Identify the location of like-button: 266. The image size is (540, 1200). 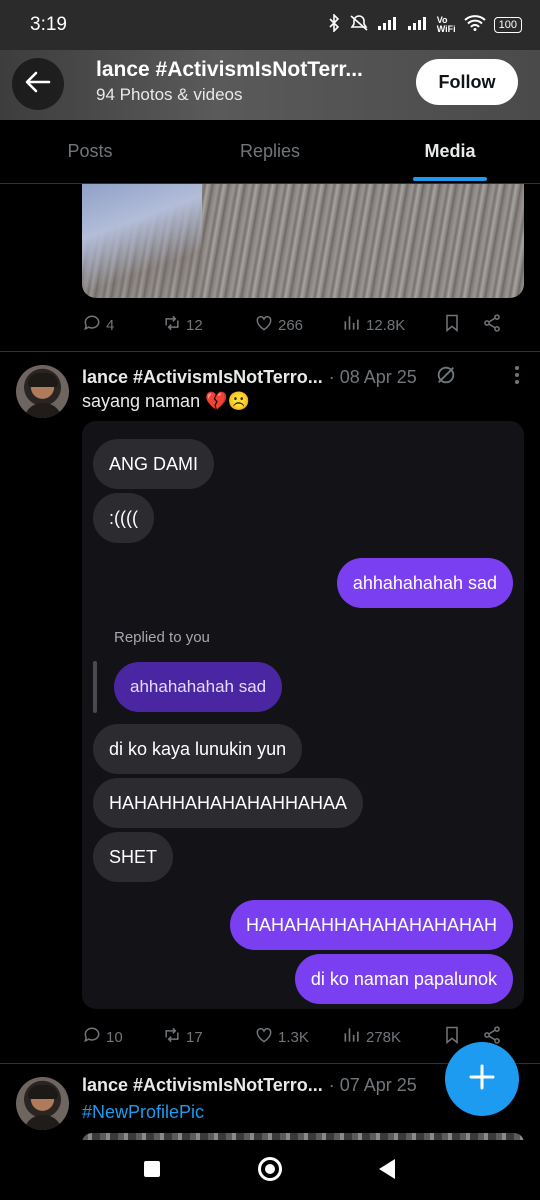
(298, 325).